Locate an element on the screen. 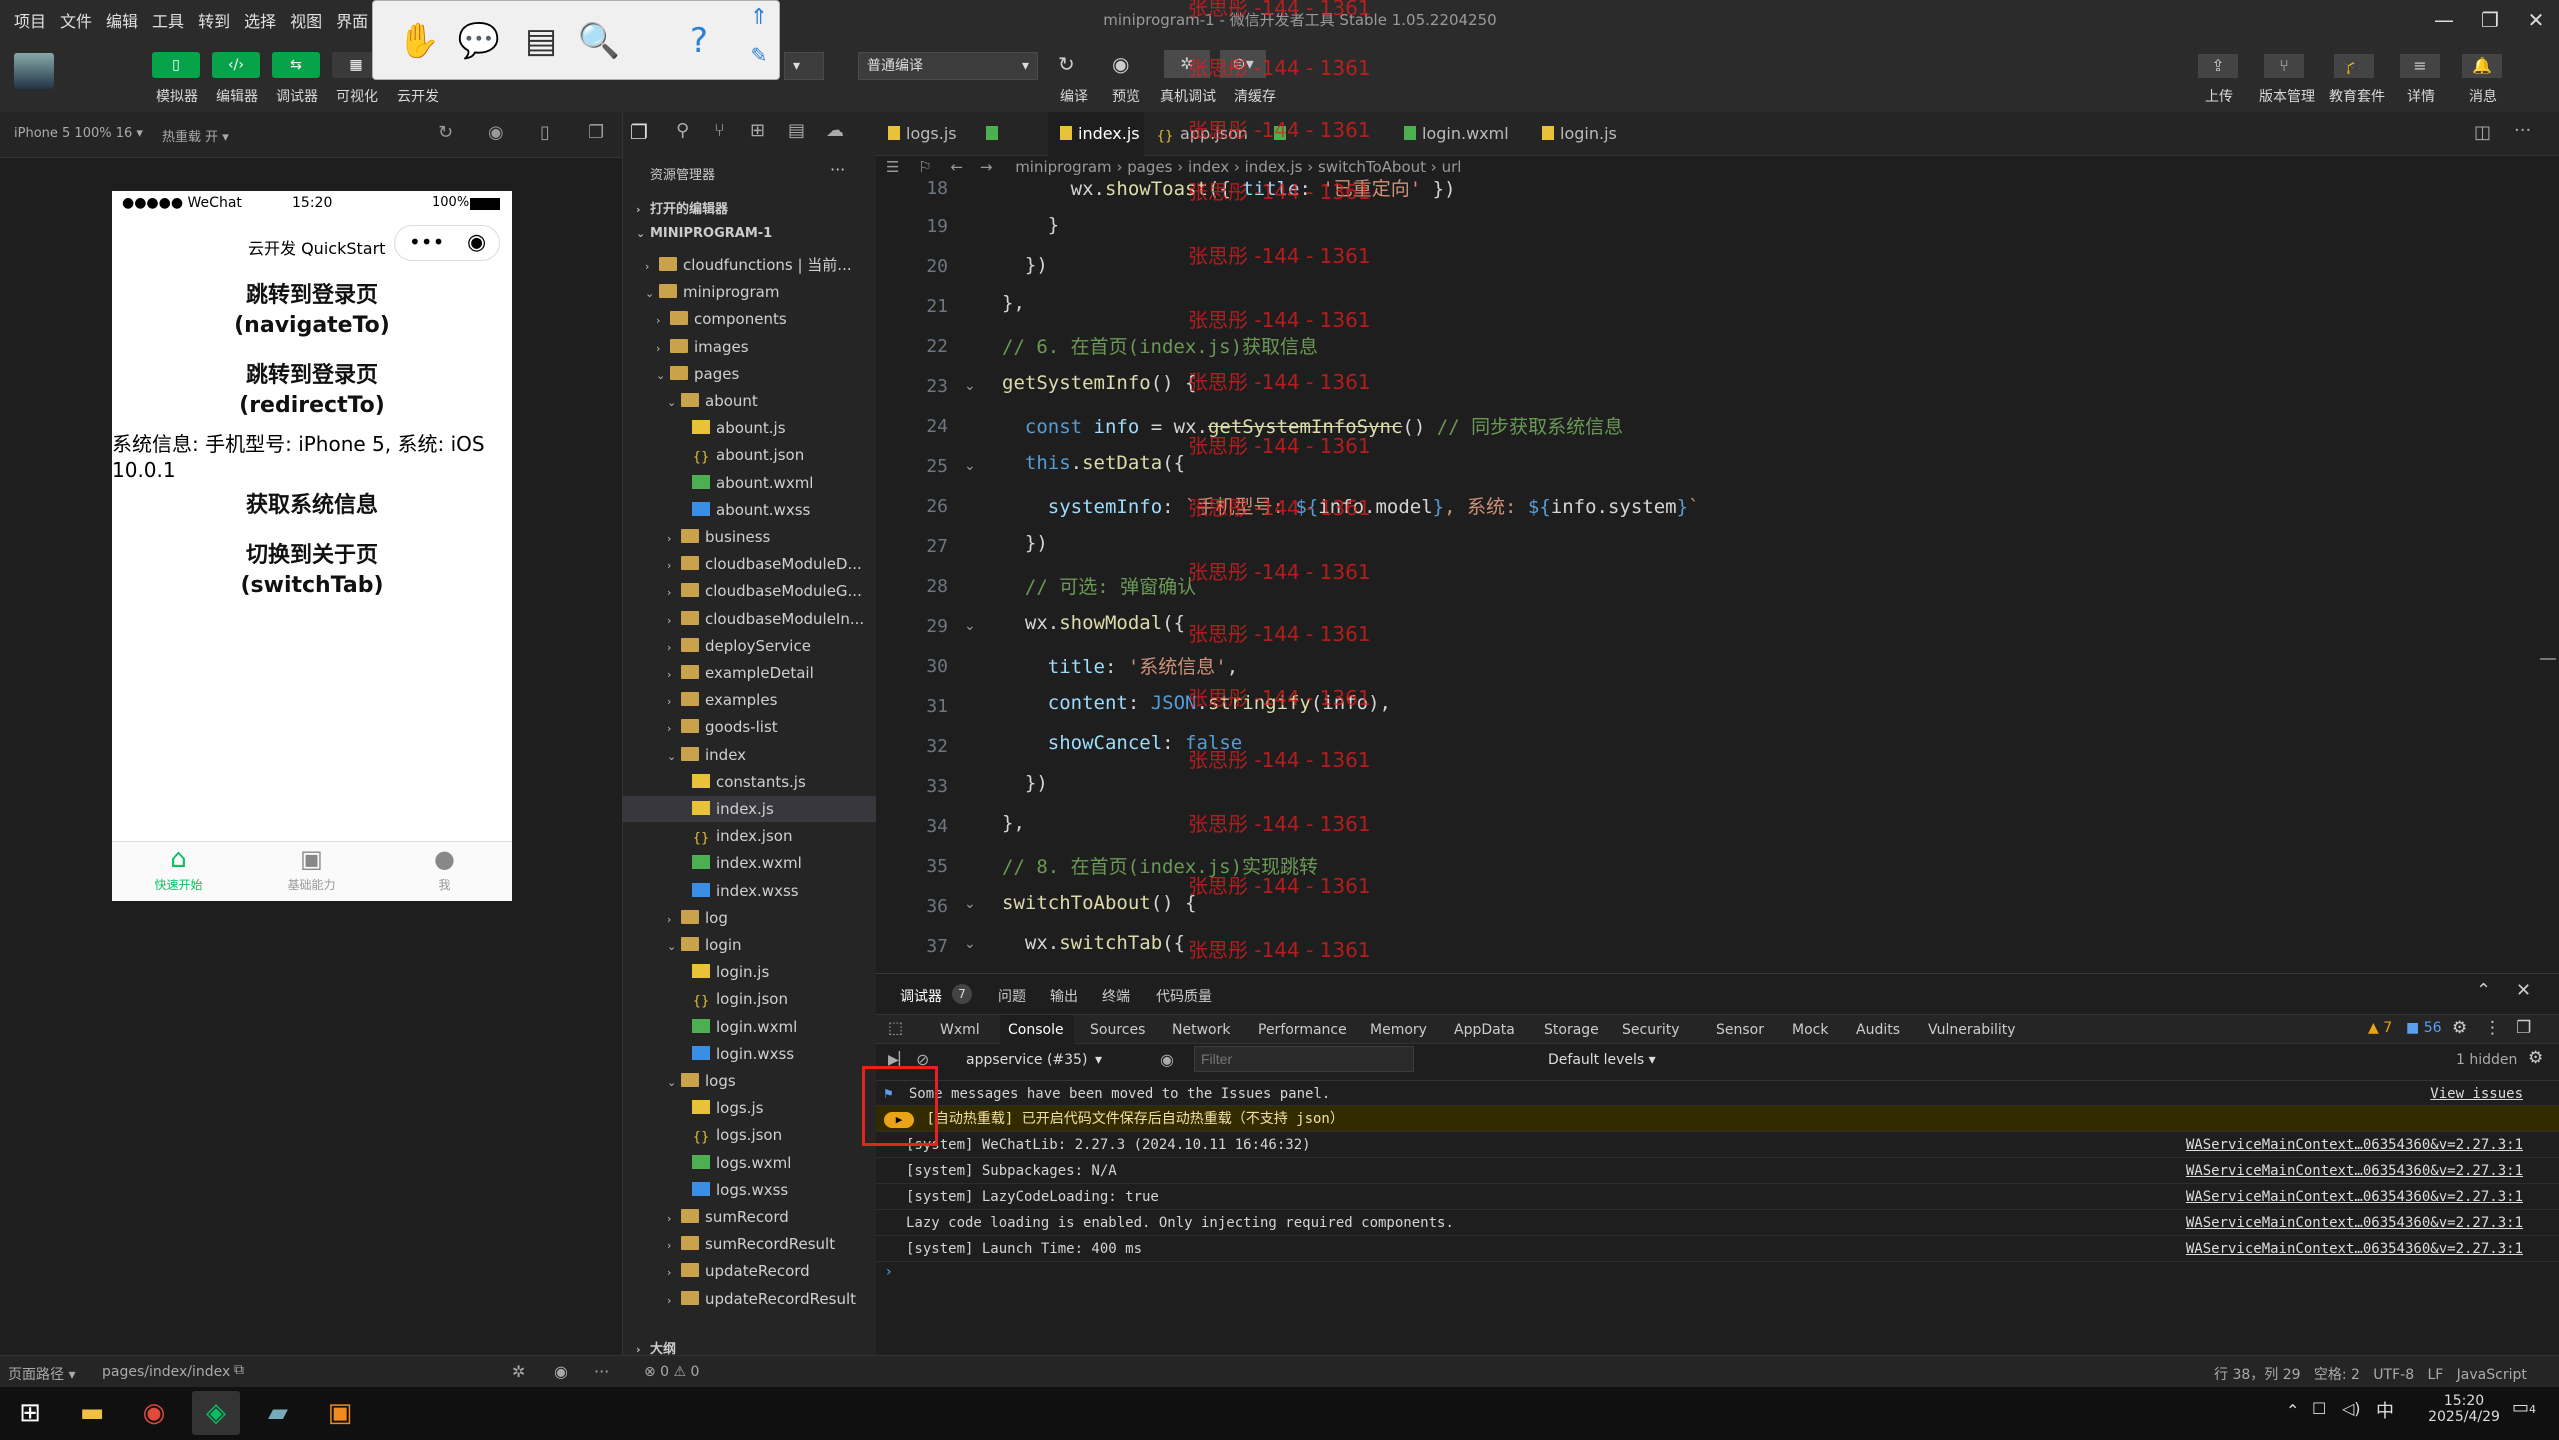 The height and width of the screenshot is (1440, 2559). message-label: 消息 is located at coordinates (2483, 96).